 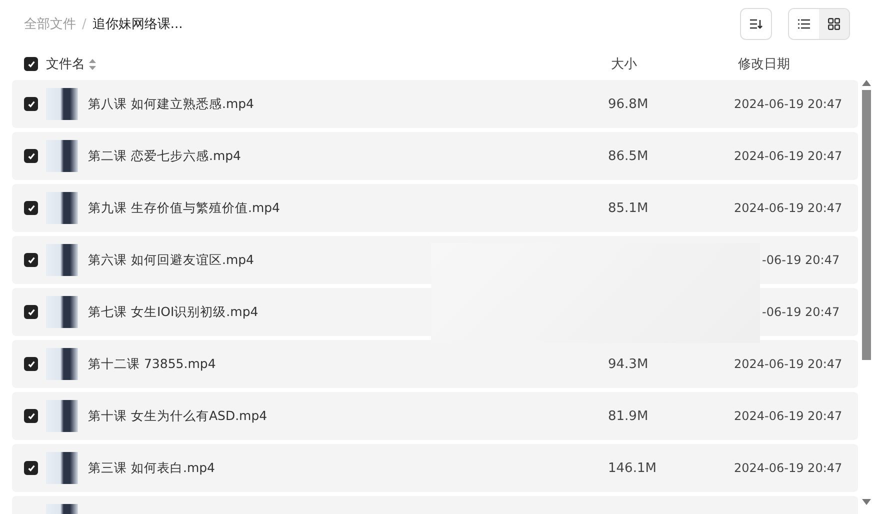 I want to click on file-size: 85.1M, so click(x=628, y=208).